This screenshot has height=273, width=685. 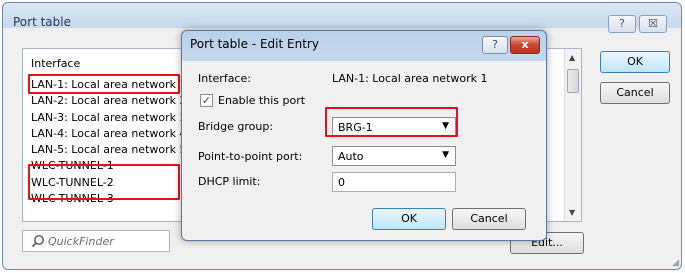 What do you see at coordinates (675, 263) in the screenshot?
I see `resize-grip-icon: ◢` at bounding box center [675, 263].